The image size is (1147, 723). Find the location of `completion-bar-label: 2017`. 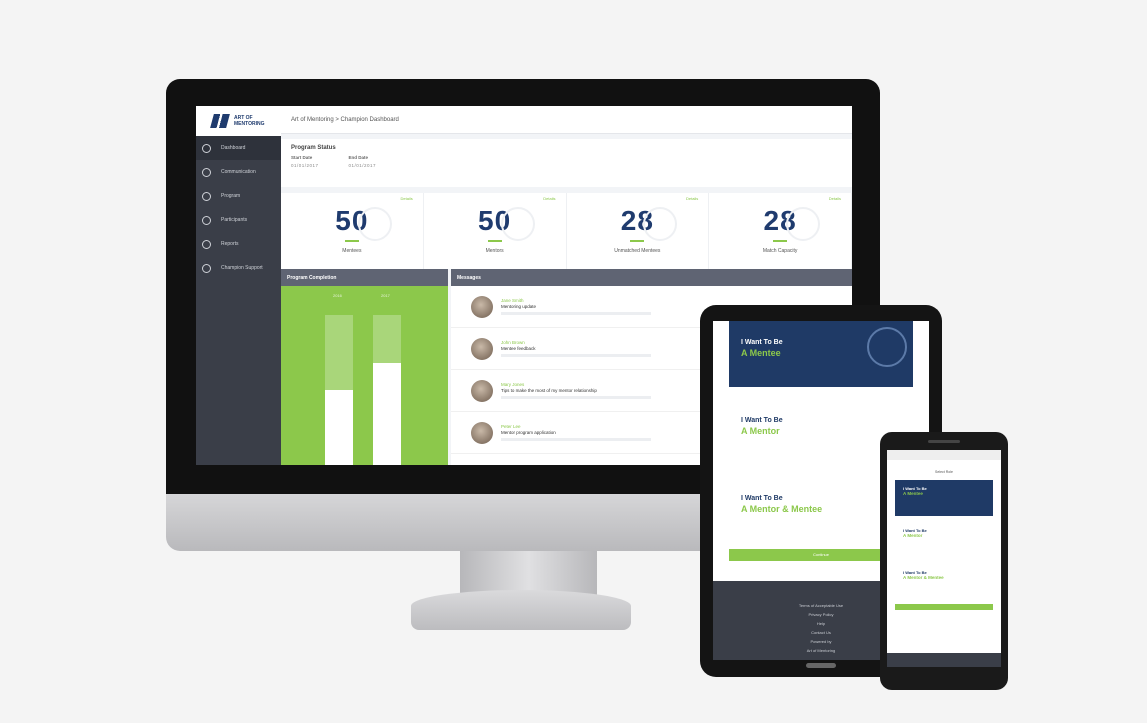

completion-bar-label: 2017 is located at coordinates (385, 295).